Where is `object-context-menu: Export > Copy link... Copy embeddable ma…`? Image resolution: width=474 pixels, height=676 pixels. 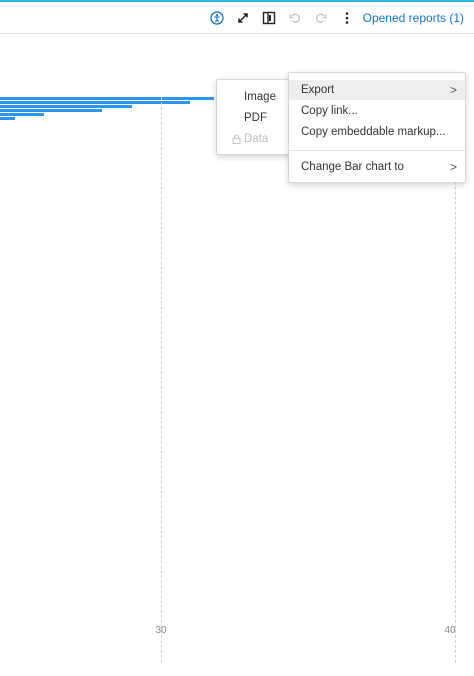
object-context-menu: Export > Copy link... Copy embeddable ma… is located at coordinates (377, 127).